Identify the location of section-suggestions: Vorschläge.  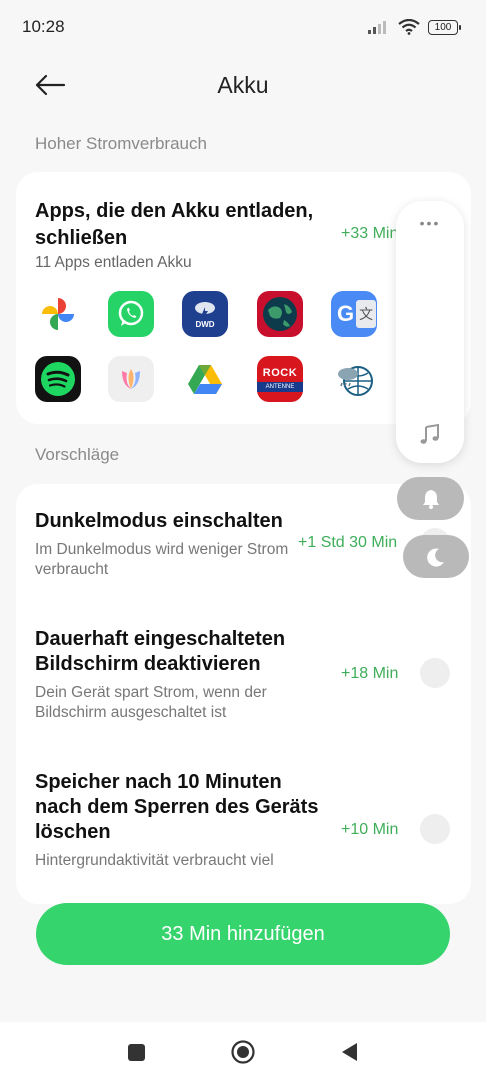
(77, 454).